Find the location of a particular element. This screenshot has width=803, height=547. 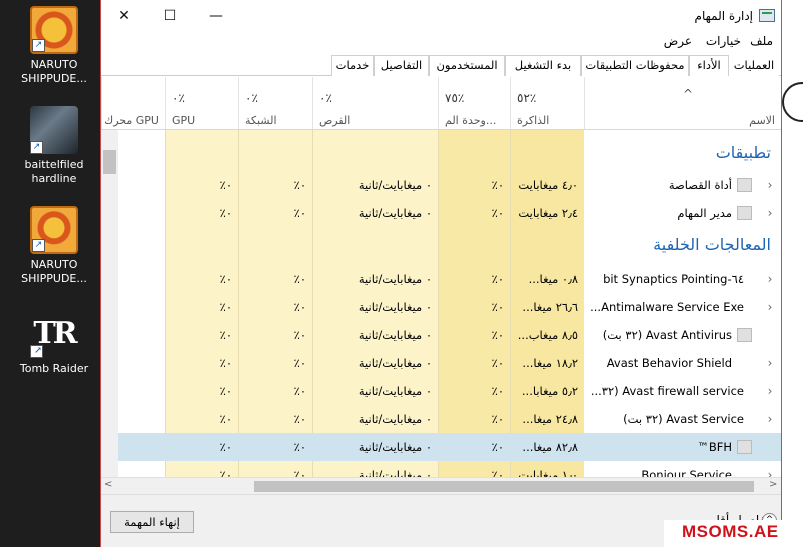

tab-processes: العمليات is located at coordinates (754, 65).